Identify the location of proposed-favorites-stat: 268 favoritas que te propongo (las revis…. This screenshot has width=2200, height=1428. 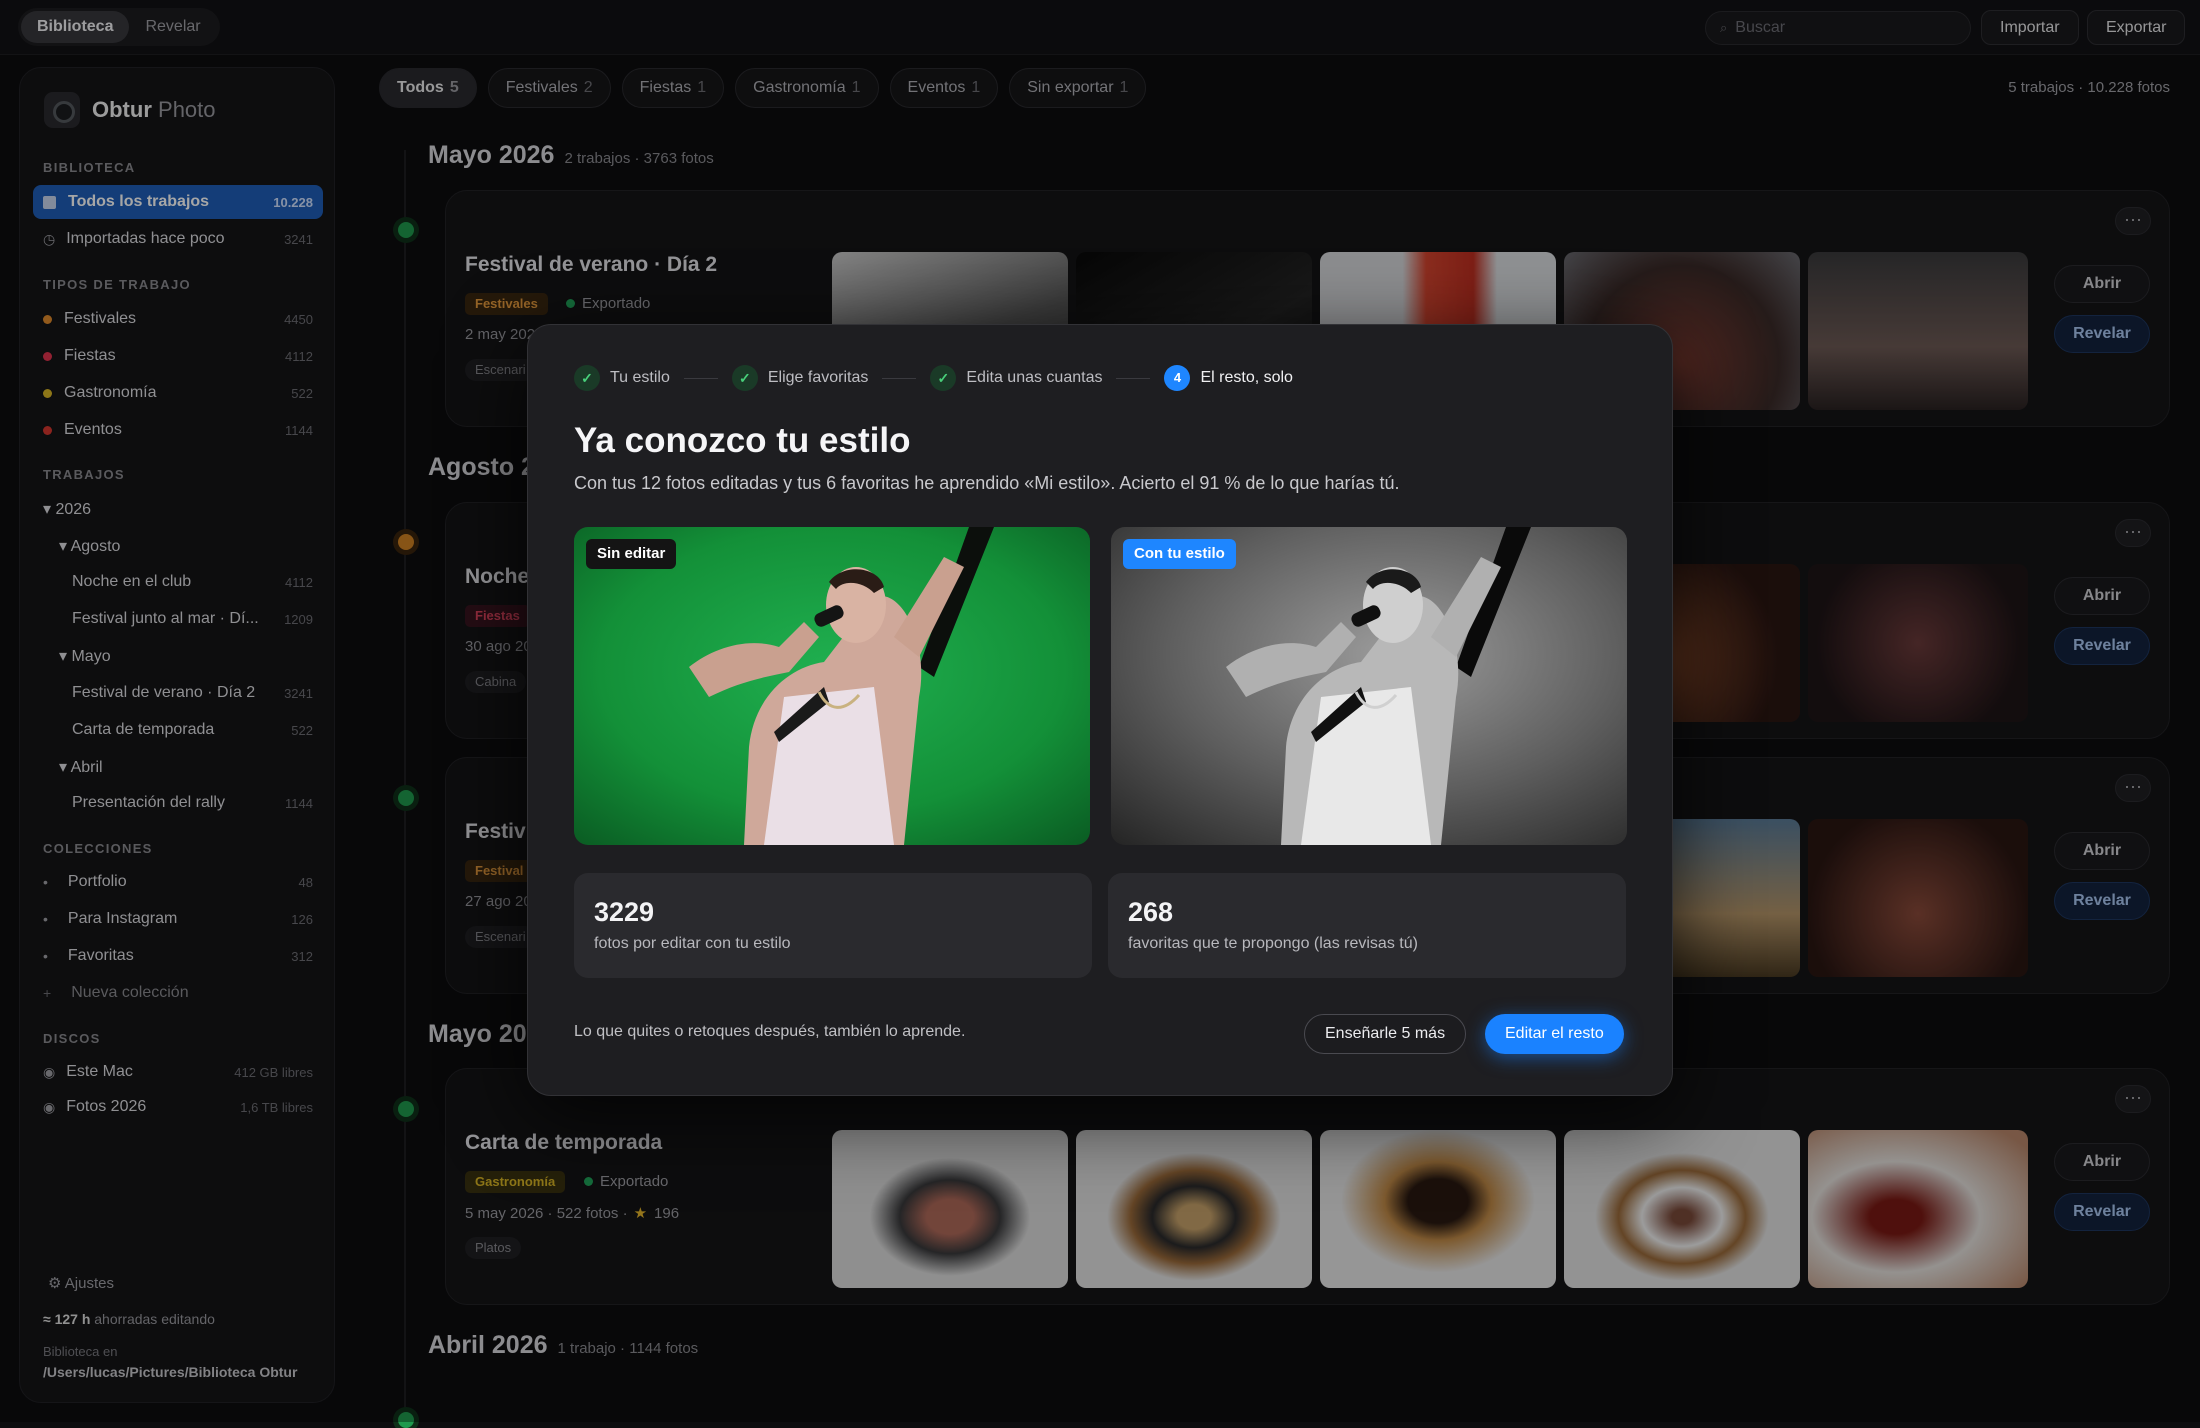
(1367, 925).